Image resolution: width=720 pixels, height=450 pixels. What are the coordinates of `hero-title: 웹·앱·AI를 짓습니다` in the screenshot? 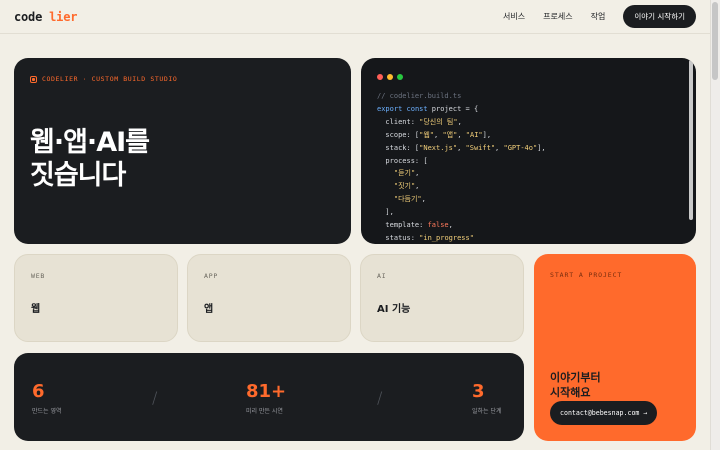 It's located at (90, 159).